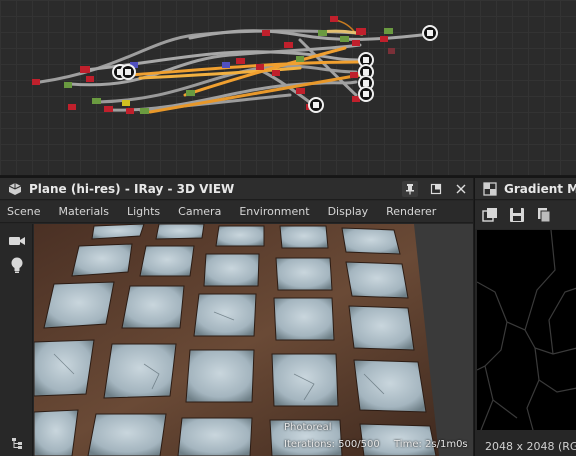 The height and width of the screenshot is (456, 576). Describe the element at coordinates (17, 241) in the screenshot. I see `camera-icon` at that location.